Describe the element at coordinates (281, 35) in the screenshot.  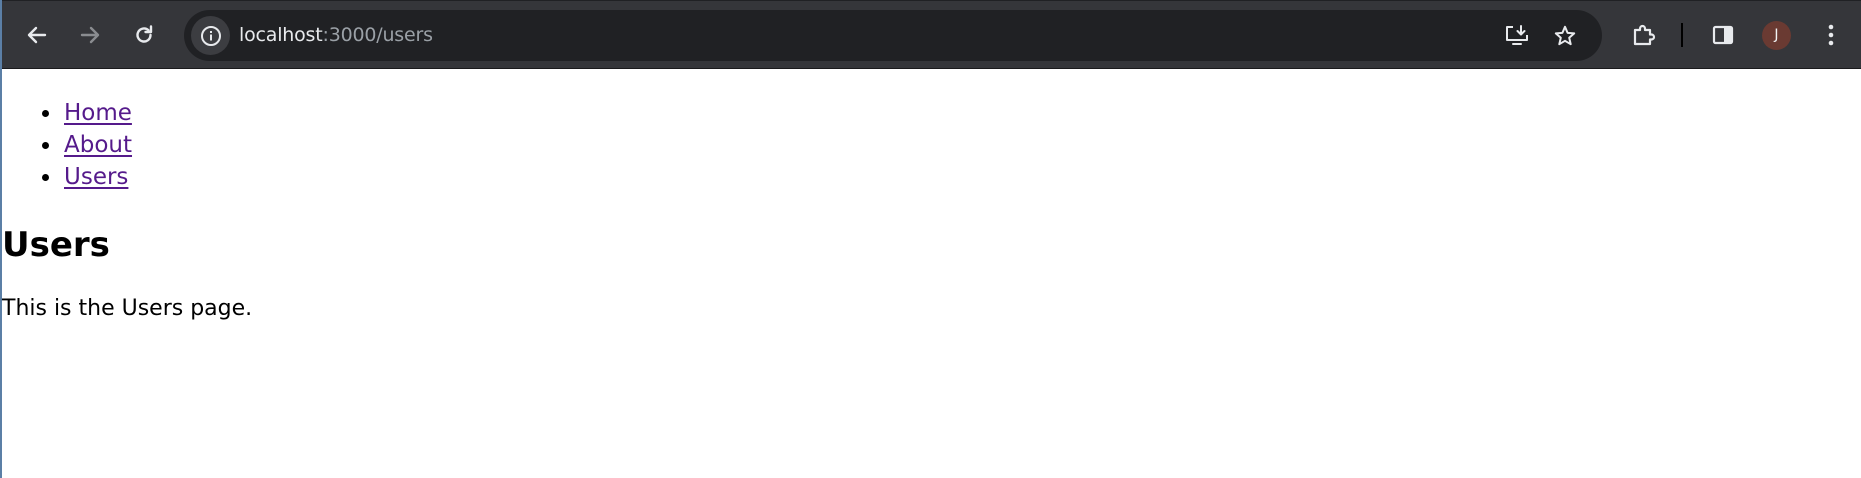
I see `url-host: localhost` at that location.